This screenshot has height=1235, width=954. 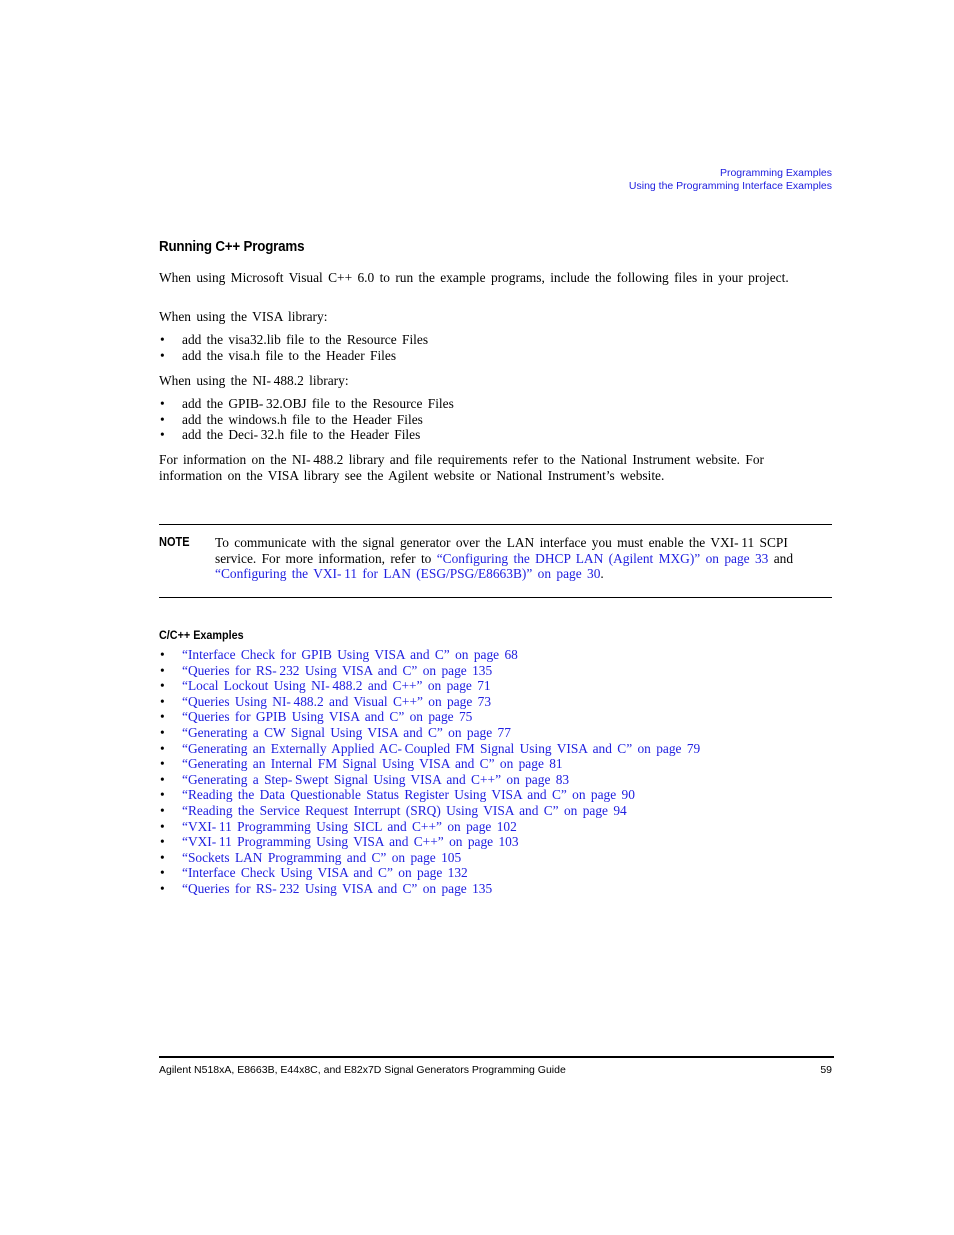 What do you see at coordinates (201, 635) in the screenshot?
I see `examples-title: C/C++ Examples` at bounding box center [201, 635].